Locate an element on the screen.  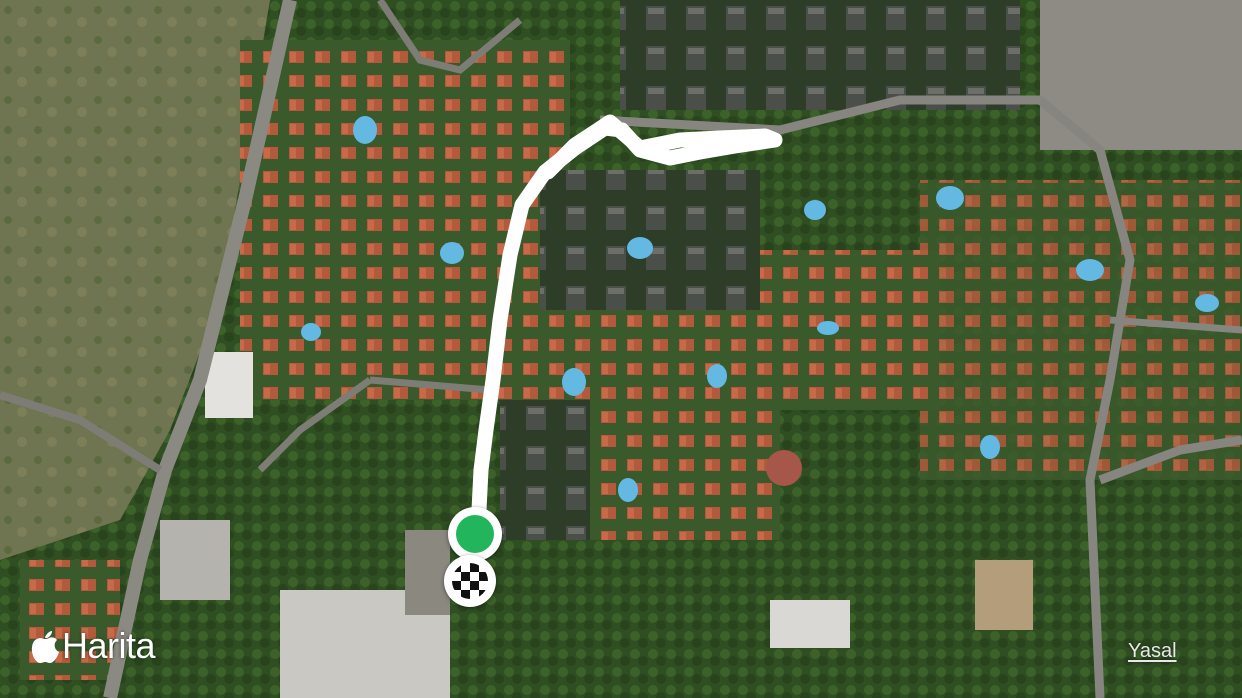
maps-brand: Harita is located at coordinates (93, 645).